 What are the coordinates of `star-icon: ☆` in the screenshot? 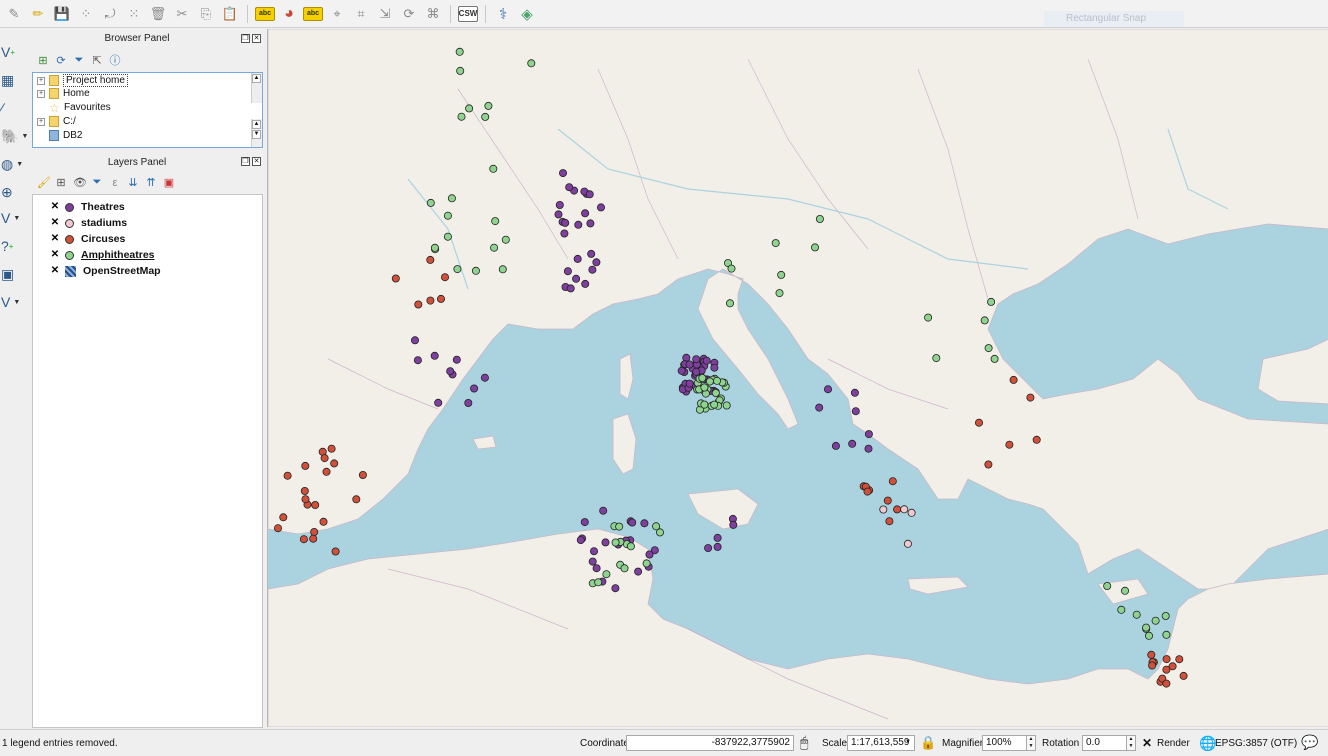 It's located at (54, 107).